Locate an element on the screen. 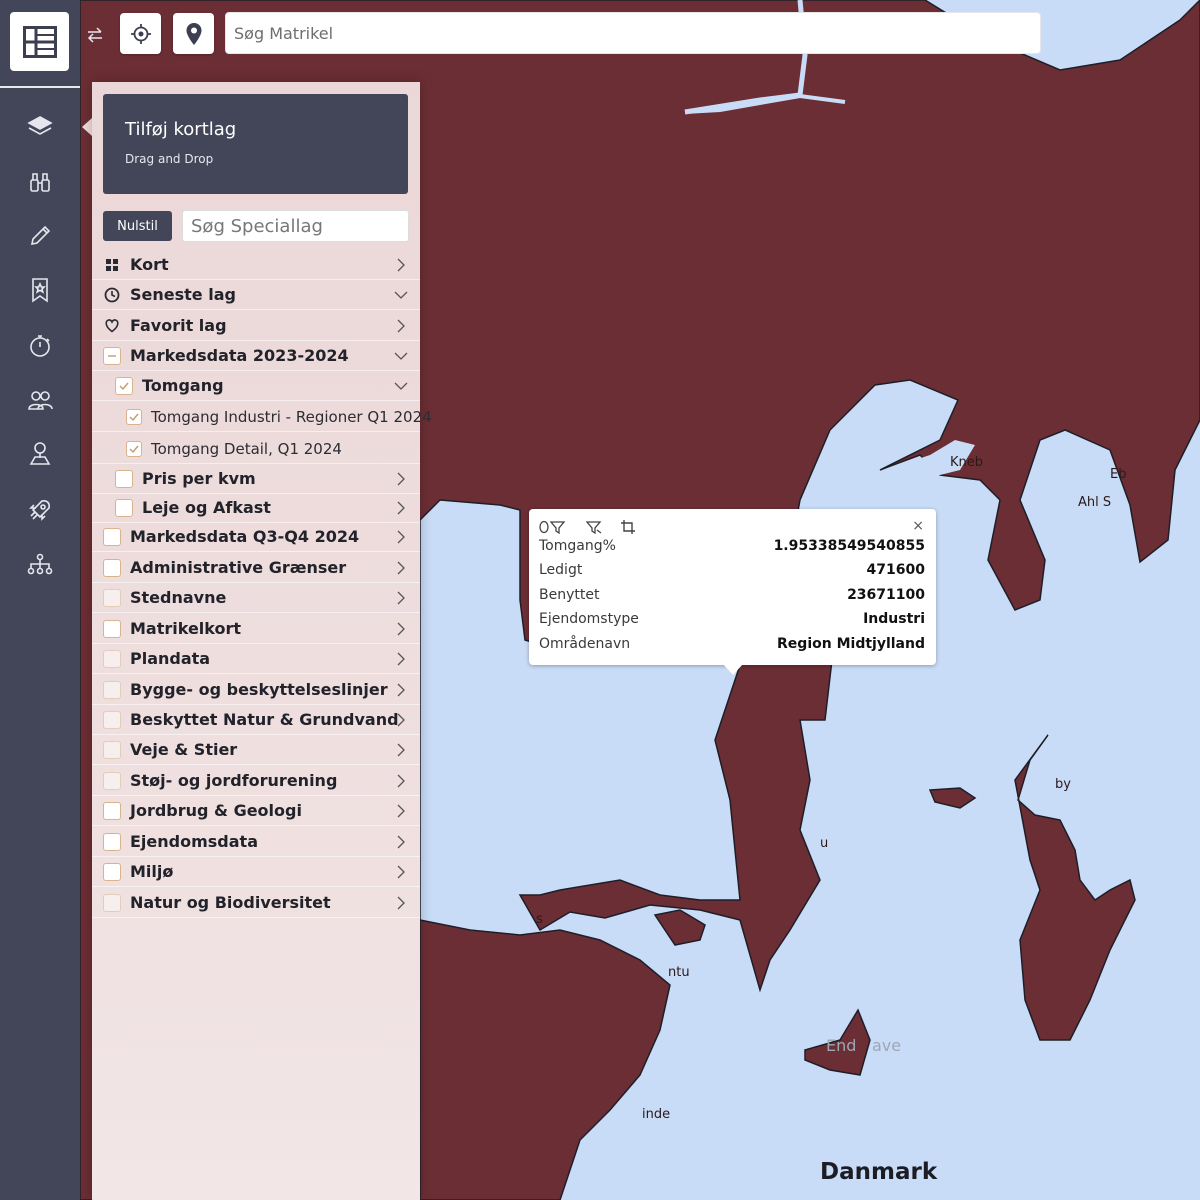 The image size is (1200, 1200). clock-icon is located at coordinates (112, 295).